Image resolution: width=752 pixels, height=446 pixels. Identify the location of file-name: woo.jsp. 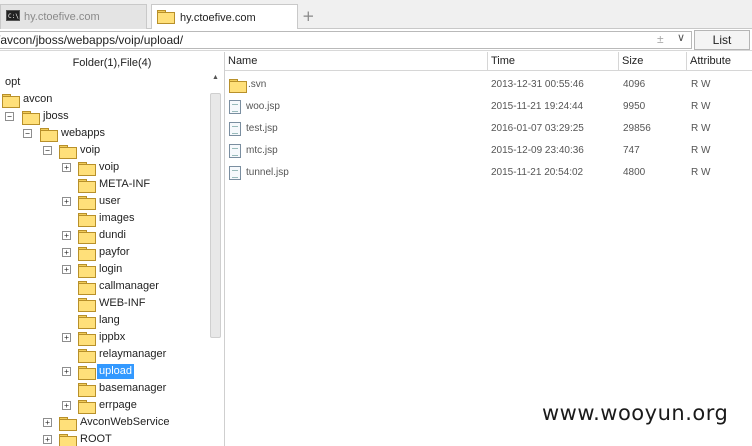
(263, 106).